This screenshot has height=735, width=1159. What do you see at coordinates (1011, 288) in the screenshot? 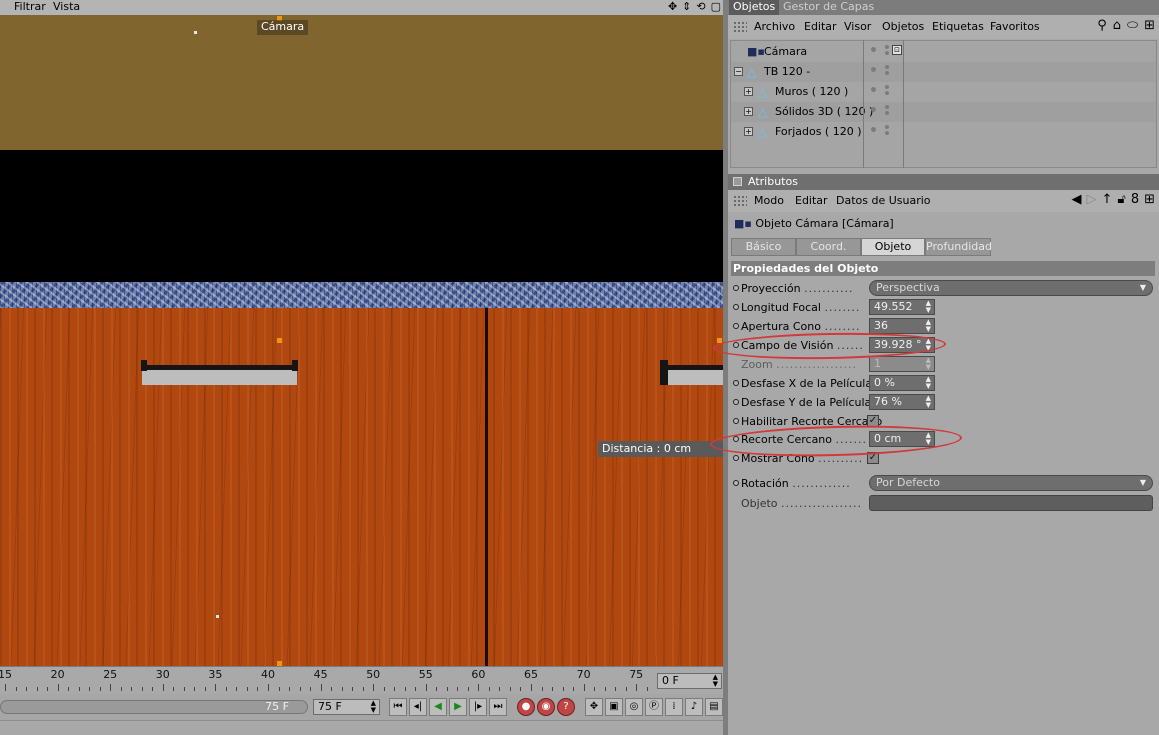
I see `proyeccion-dropdown: Perspectiva ▼` at bounding box center [1011, 288].